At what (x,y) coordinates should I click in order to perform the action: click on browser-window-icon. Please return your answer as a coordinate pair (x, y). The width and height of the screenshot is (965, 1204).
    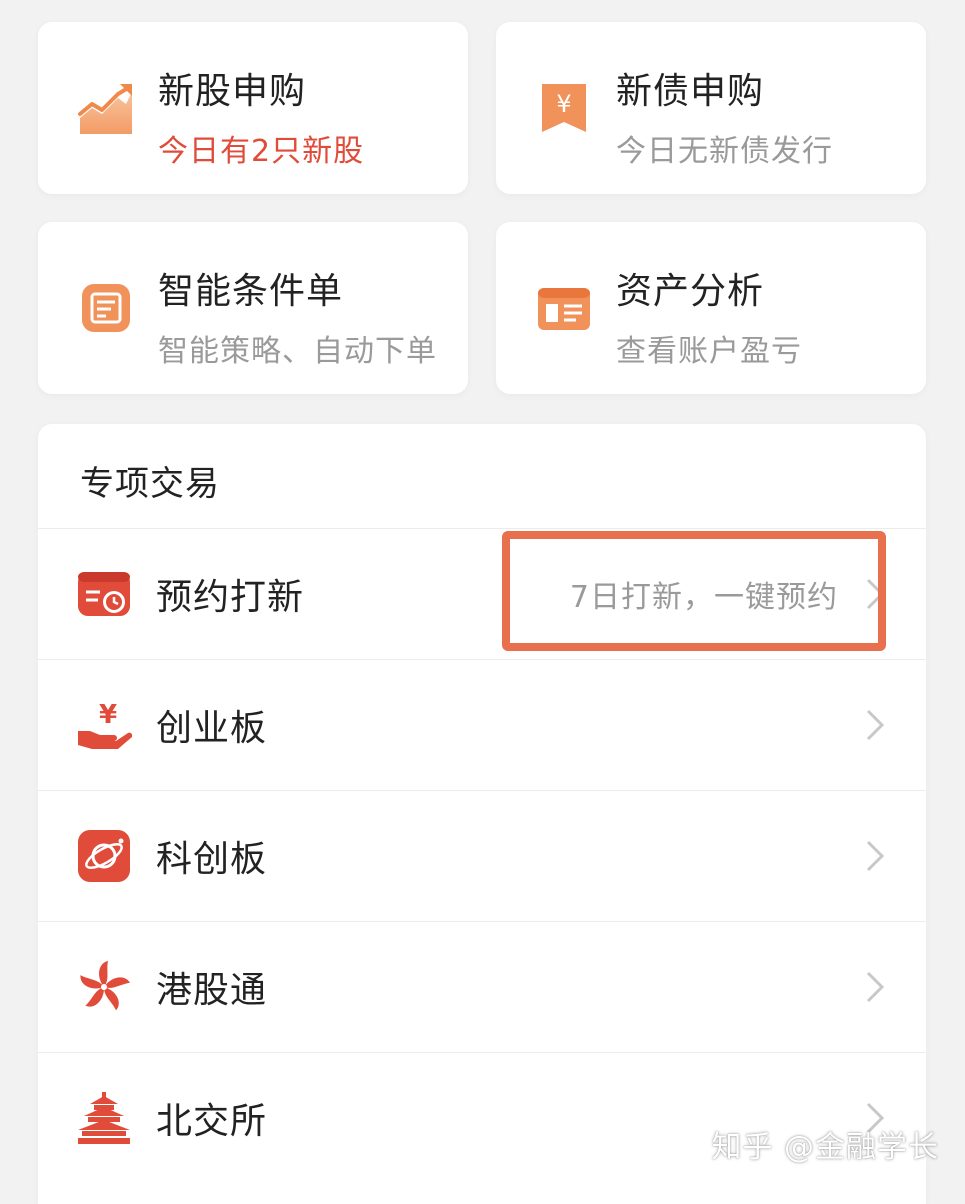
    Looking at the image, I should click on (564, 308).